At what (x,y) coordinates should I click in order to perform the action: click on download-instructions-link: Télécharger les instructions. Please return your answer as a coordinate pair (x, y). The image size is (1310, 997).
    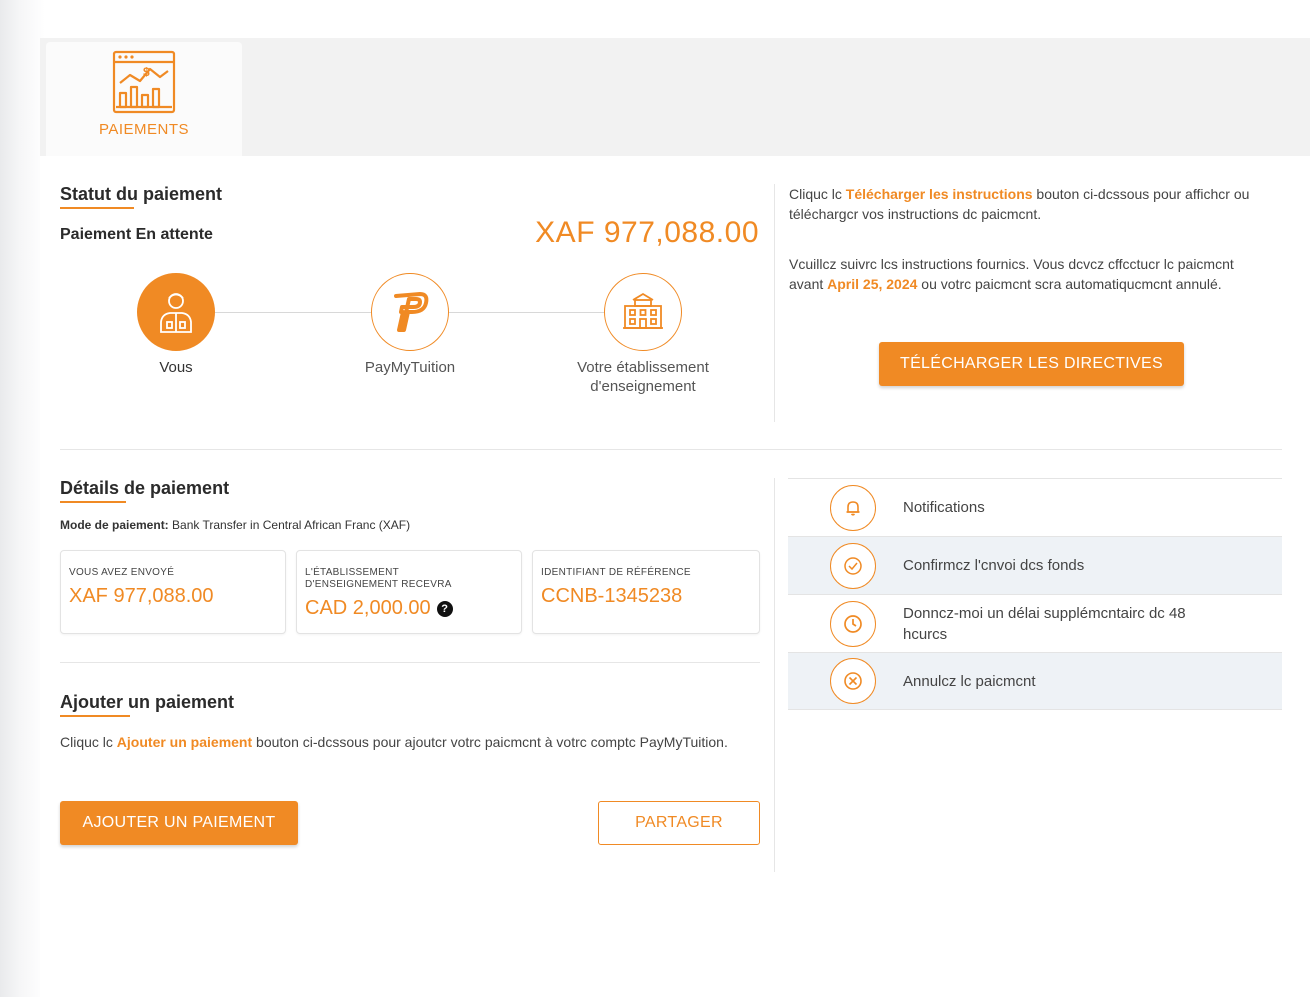
    Looking at the image, I should click on (939, 194).